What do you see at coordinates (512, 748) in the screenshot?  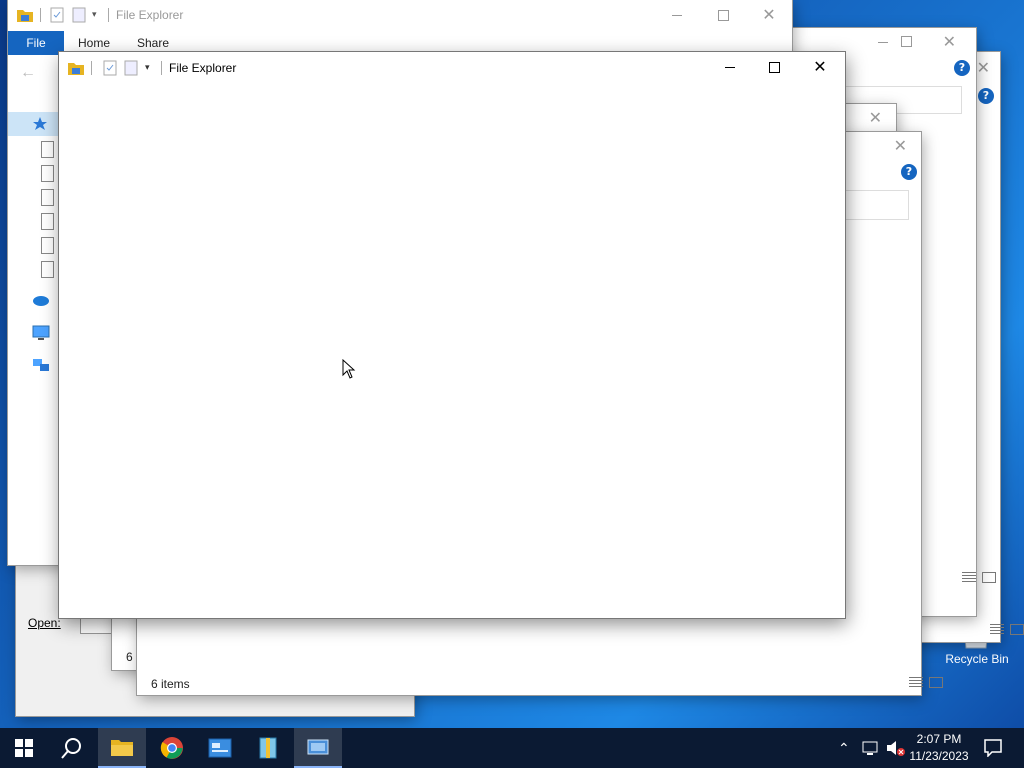 I see `taskbar: ⌃ 2:07 PM 11/23/2023` at bounding box center [512, 748].